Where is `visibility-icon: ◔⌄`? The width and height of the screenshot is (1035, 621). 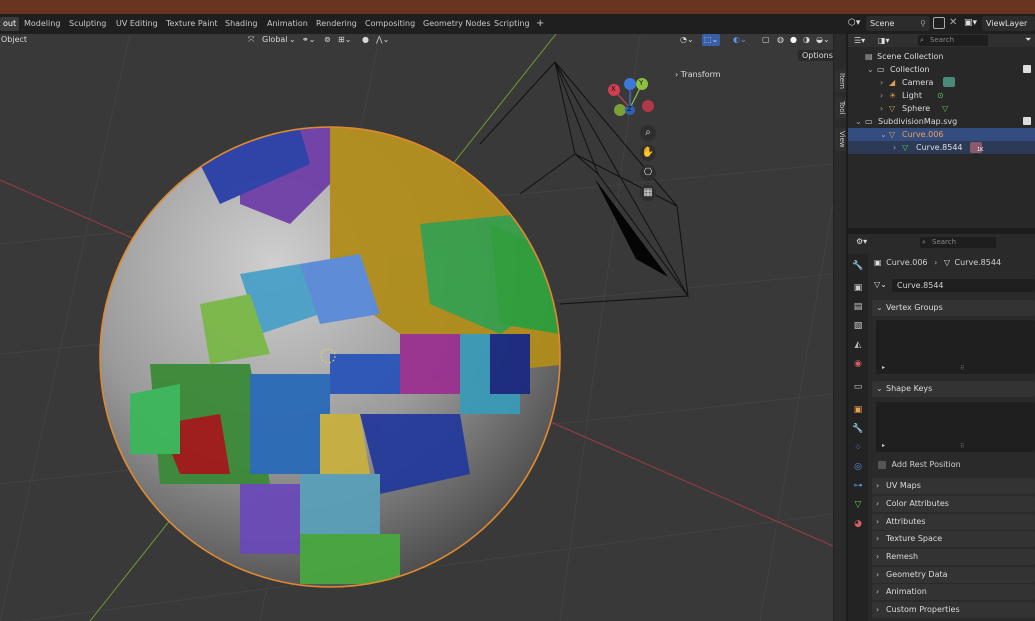 visibility-icon: ◔⌄ is located at coordinates (687, 40).